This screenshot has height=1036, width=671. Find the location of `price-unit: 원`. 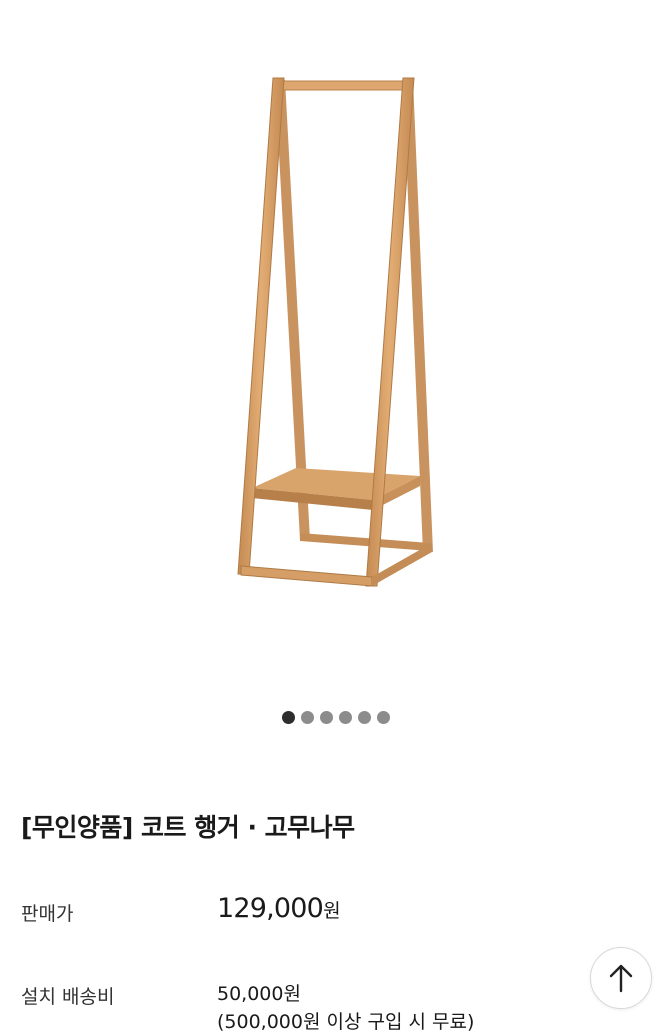

price-unit: 원 is located at coordinates (332, 911).